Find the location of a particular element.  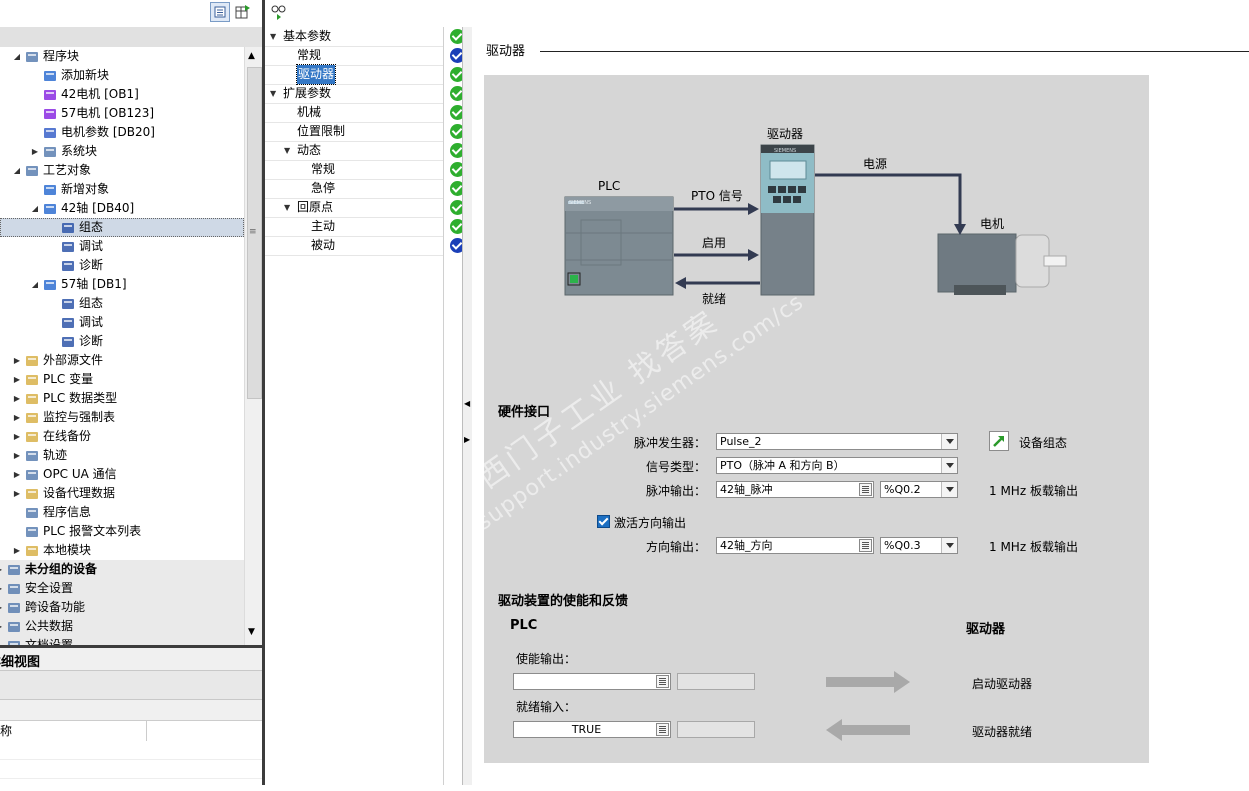

nav-item: ▼ 回原点 is located at coordinates (365, 208).